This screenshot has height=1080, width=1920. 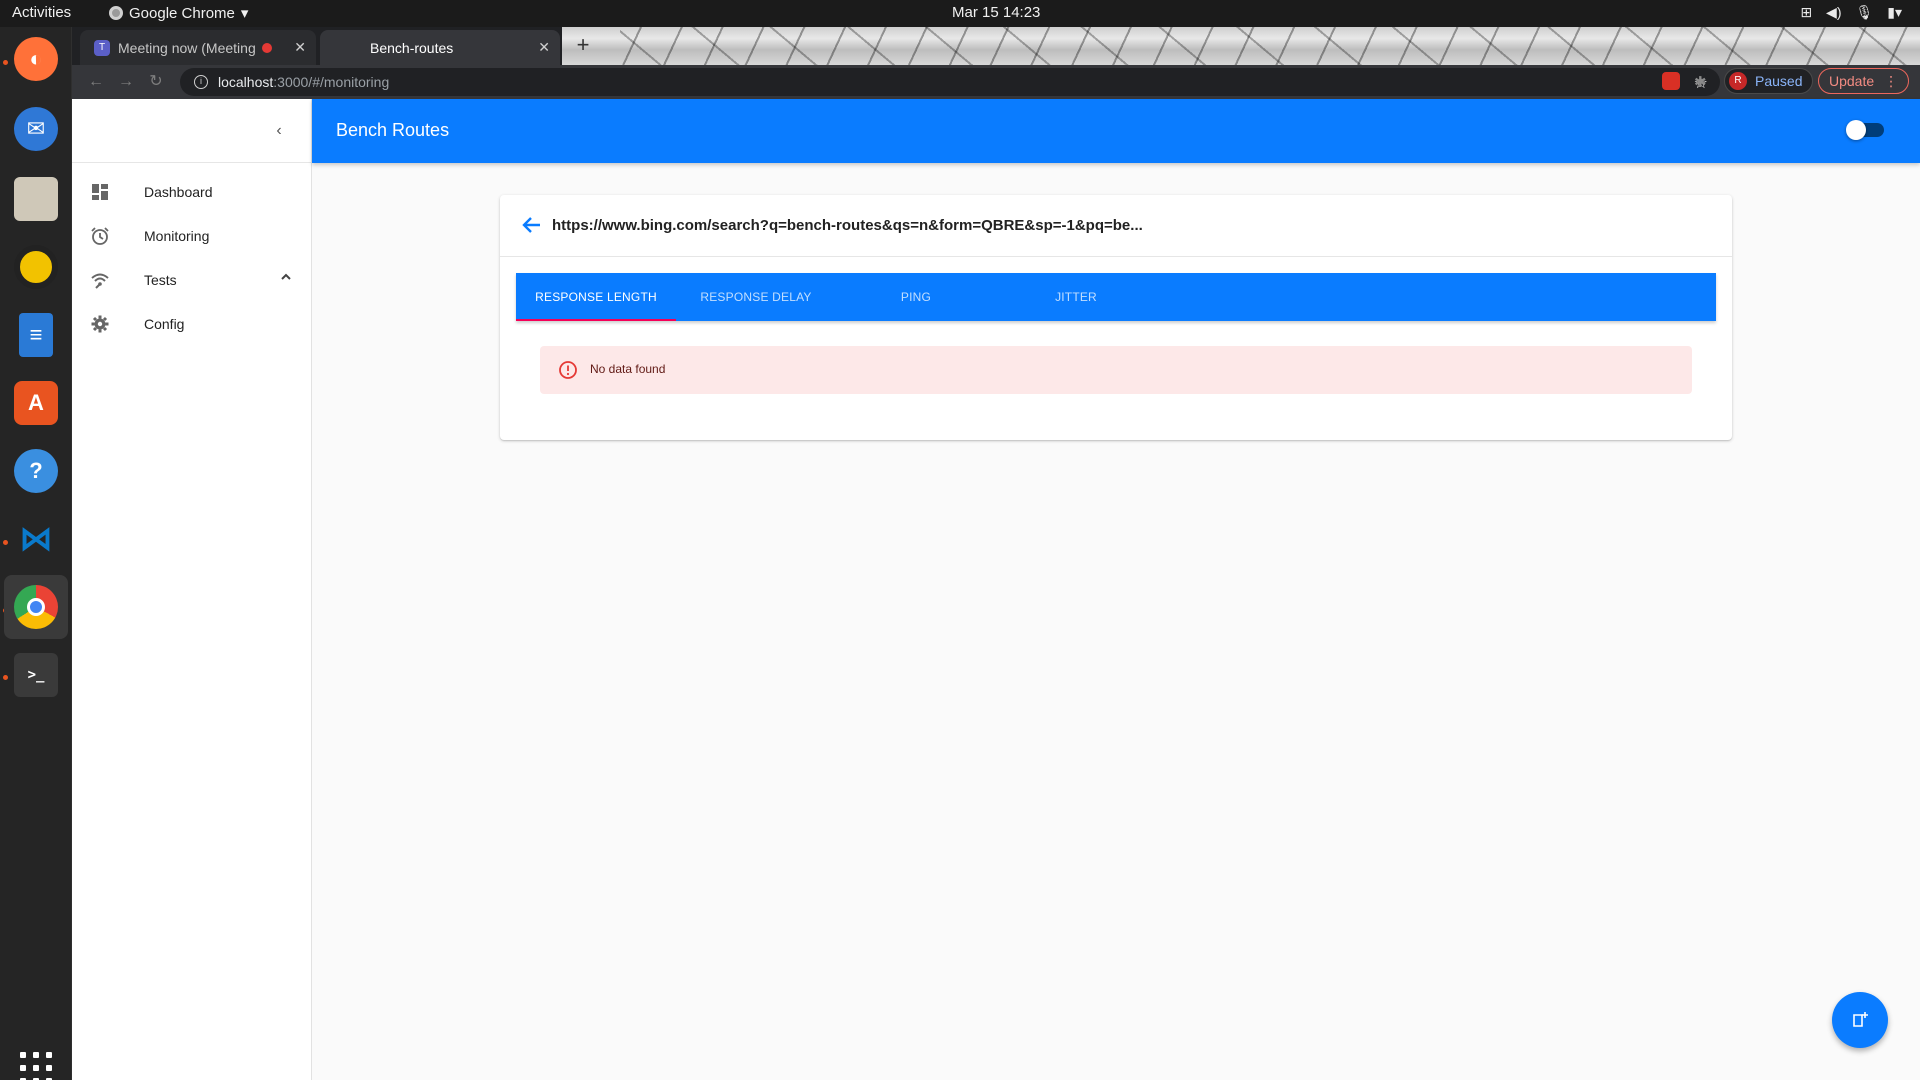 I want to click on recording-icon, so click(x=266, y=47).